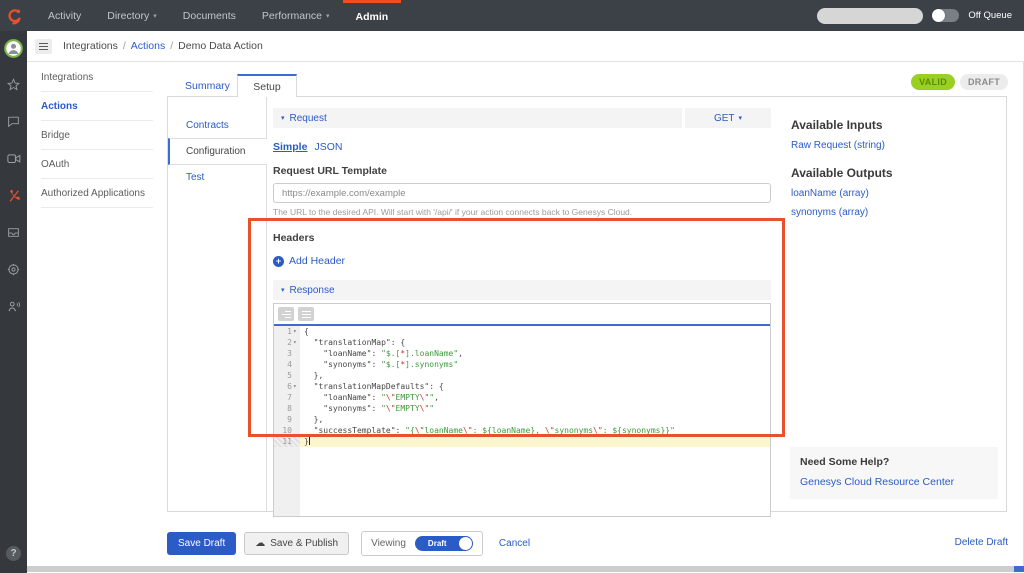 Image resolution: width=1024 pixels, height=573 pixels. Describe the element at coordinates (522, 331) in the screenshot. I see `code-line: 1 ▾ {` at that location.